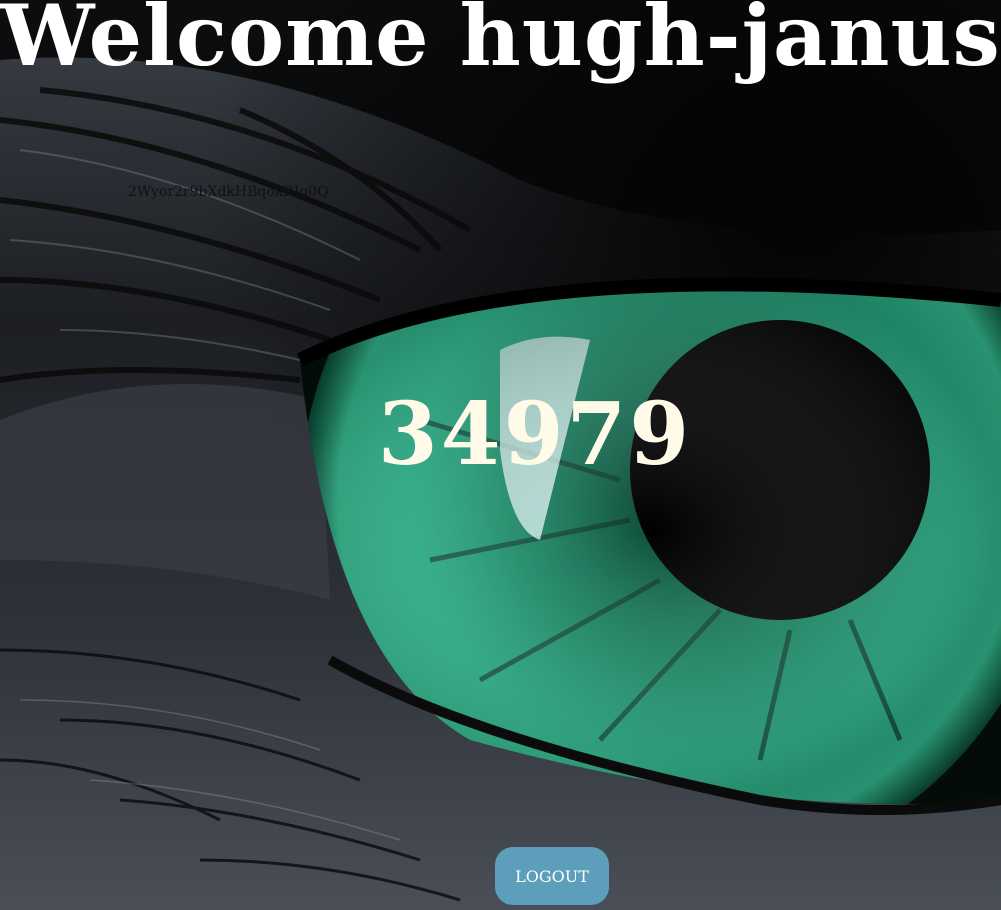 This screenshot has width=1001, height=910. I want to click on big-number: 34979, so click(535, 434).